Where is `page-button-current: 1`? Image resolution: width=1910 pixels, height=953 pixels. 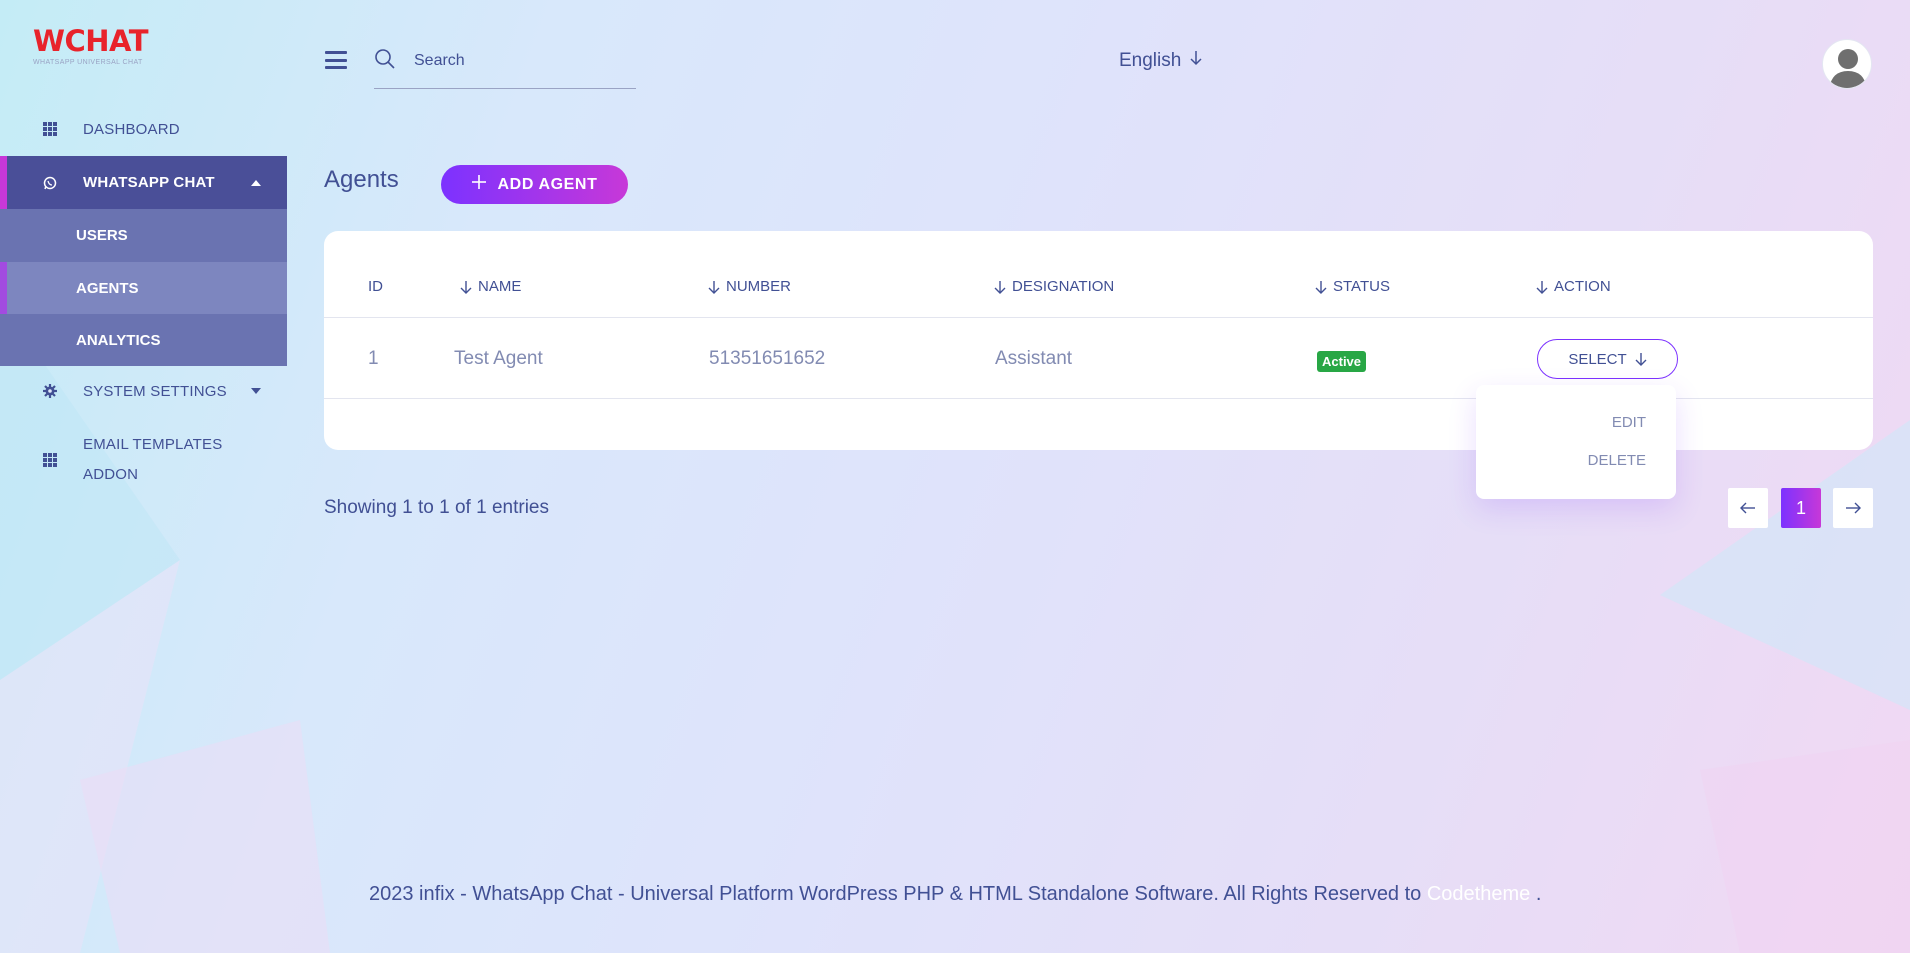 page-button-current: 1 is located at coordinates (1801, 508).